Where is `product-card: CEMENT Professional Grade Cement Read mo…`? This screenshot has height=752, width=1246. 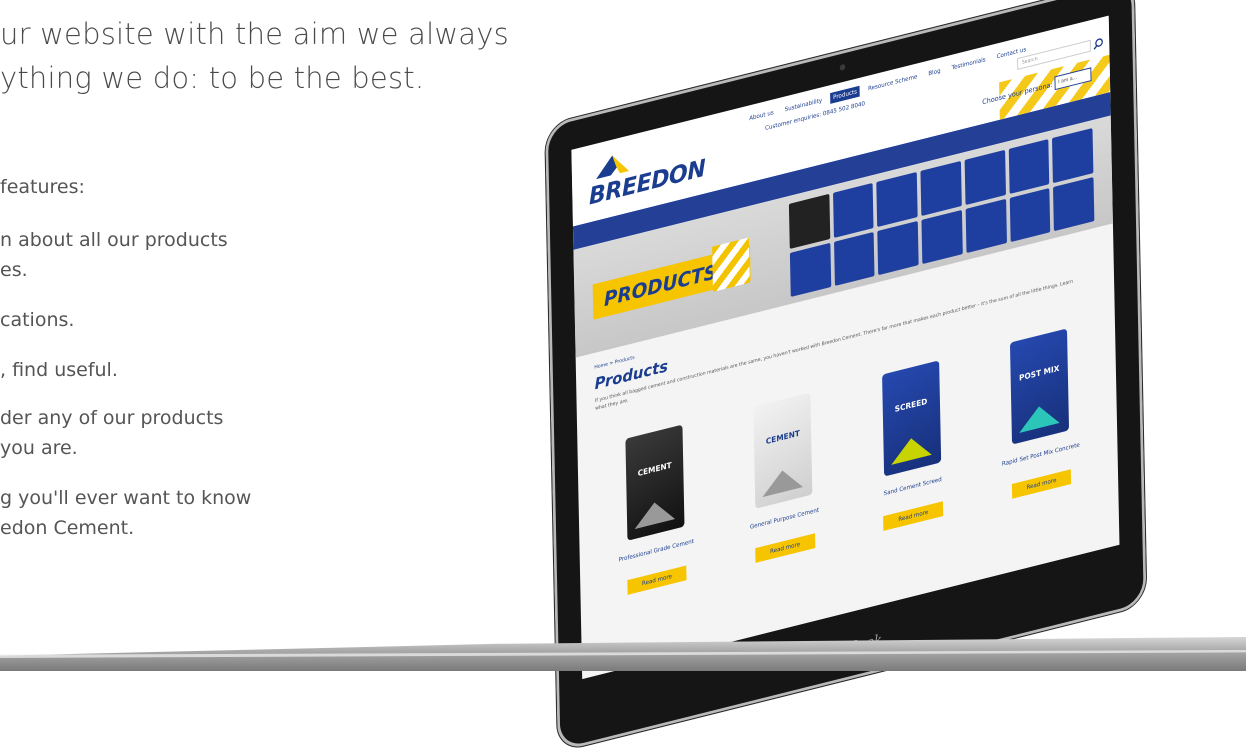 product-card: CEMENT Professional Grade Cement Read mo… is located at coordinates (655, 509).